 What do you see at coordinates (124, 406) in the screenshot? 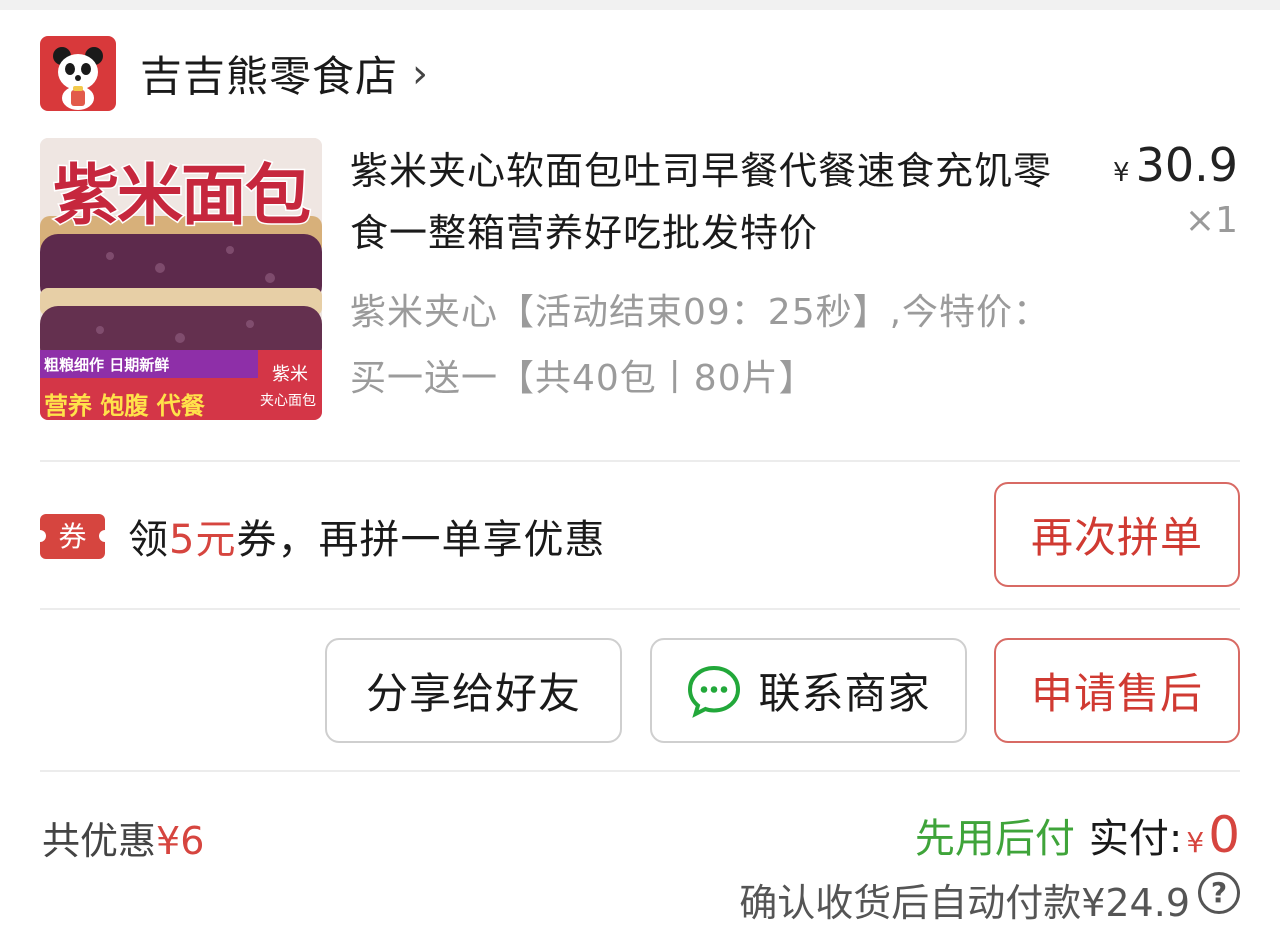
I see `thumbnail-bottom-line: 营养 饱腹 代餐` at bounding box center [124, 406].